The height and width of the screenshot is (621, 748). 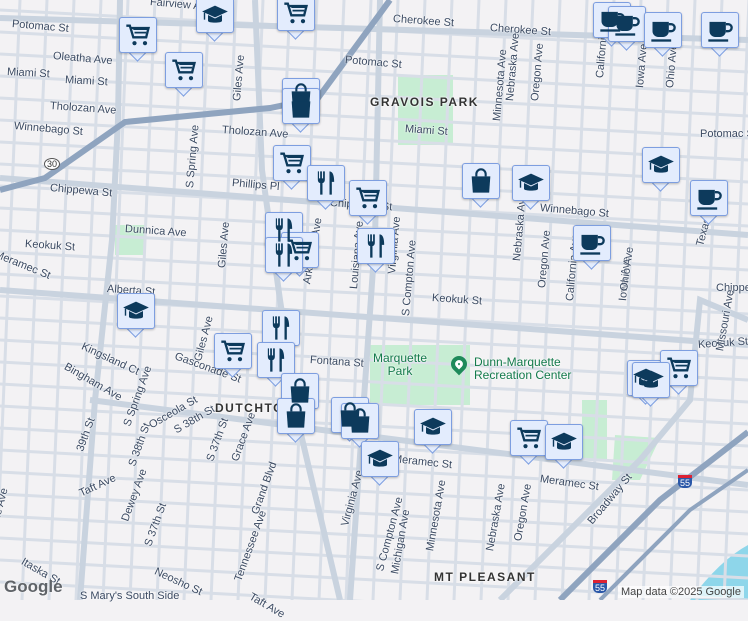 I want to click on poi-label: Dunn-Marquette Recreation Center, so click(x=522, y=369).